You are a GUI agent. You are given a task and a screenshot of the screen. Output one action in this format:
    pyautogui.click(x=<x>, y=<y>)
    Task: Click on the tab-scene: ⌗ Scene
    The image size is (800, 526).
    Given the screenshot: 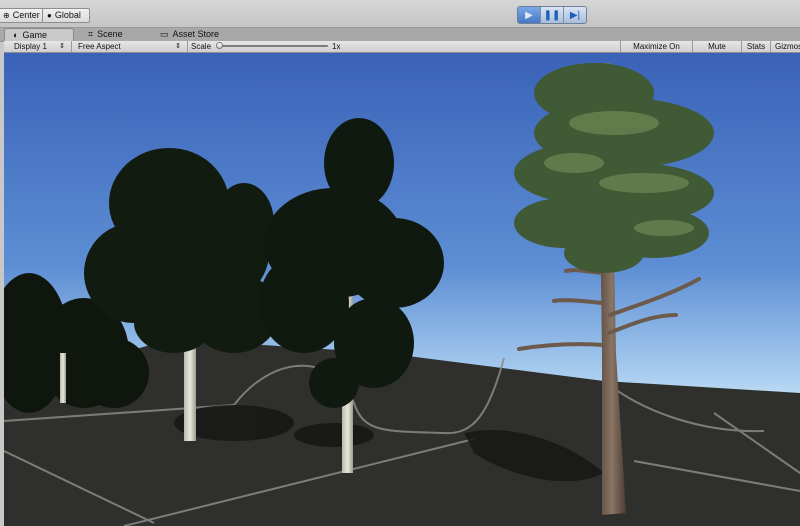 What is the action you would take?
    pyautogui.click(x=105, y=34)
    